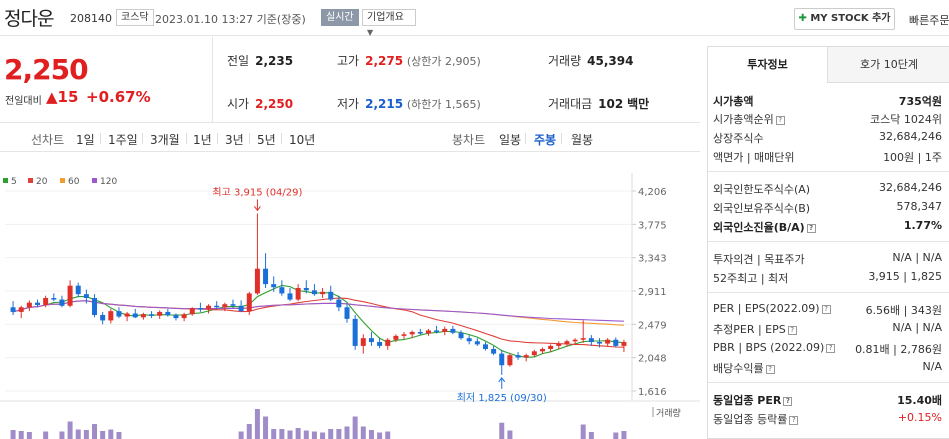 The height and width of the screenshot is (439, 949). What do you see at coordinates (545, 139) in the screenshot?
I see `tab-candle-weekly: 주봉` at bounding box center [545, 139].